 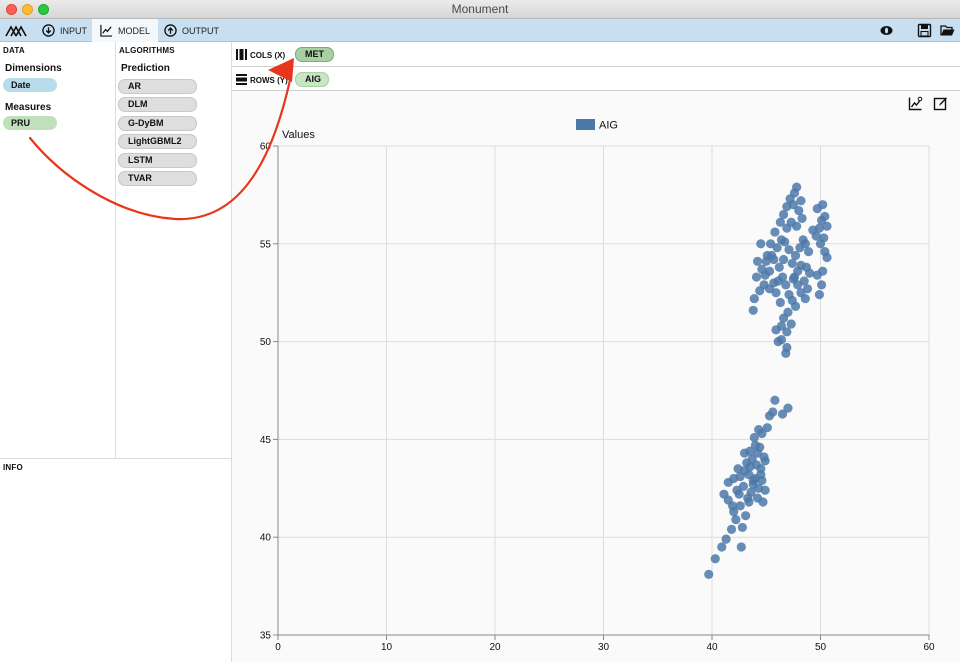 I want to click on rows-pill-aig: AIG, so click(x=312, y=79).